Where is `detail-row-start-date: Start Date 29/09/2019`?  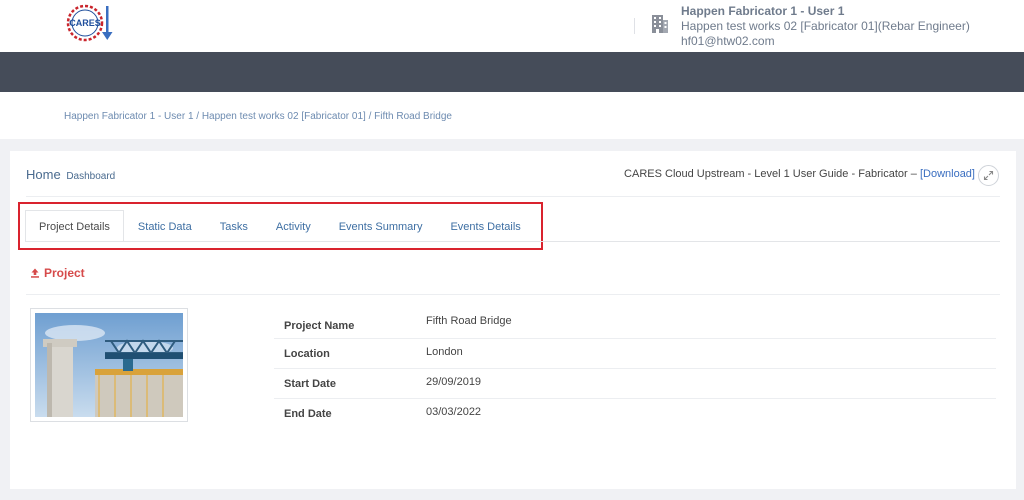 detail-row-start-date: Start Date 29/09/2019 is located at coordinates (635, 384).